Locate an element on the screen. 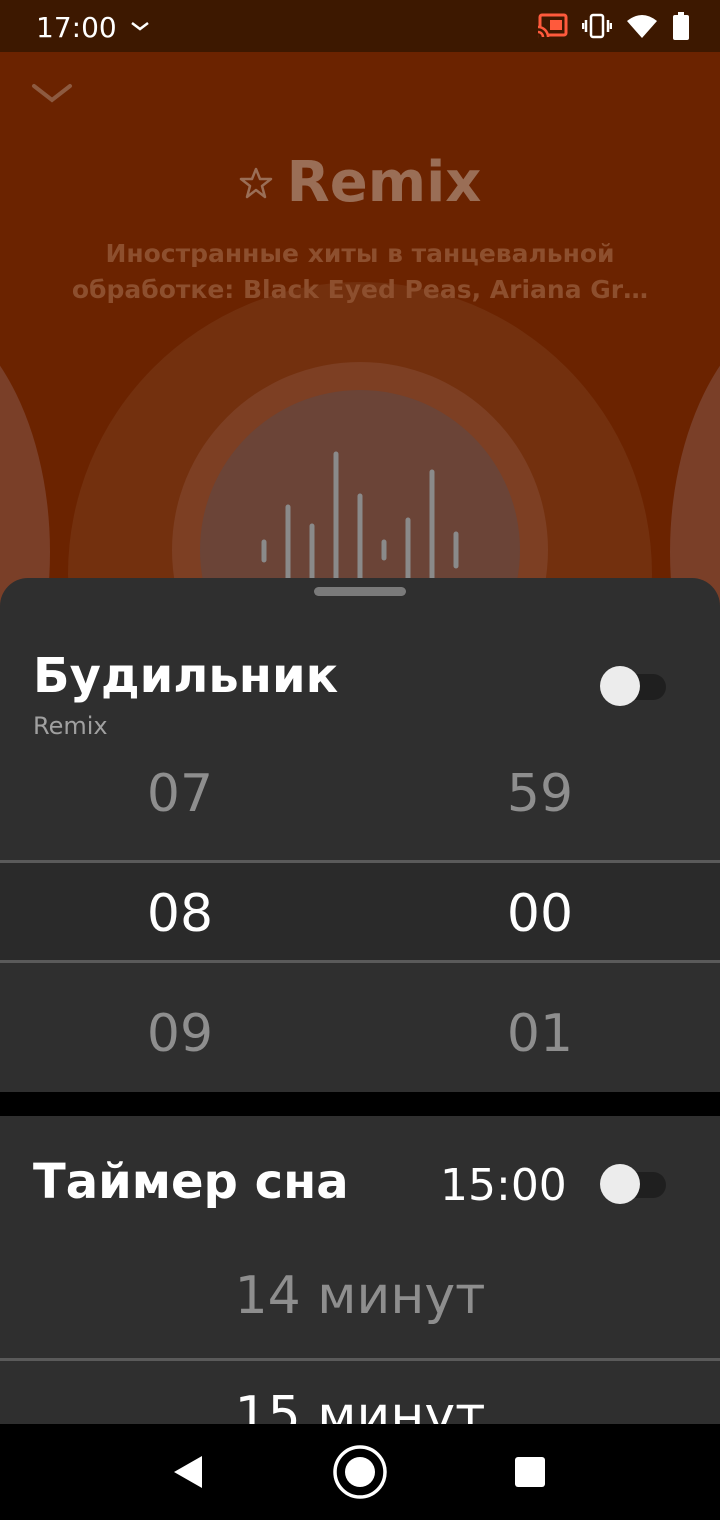 This screenshot has width=720, height=1520. vibrate-icon is located at coordinates (597, 26).